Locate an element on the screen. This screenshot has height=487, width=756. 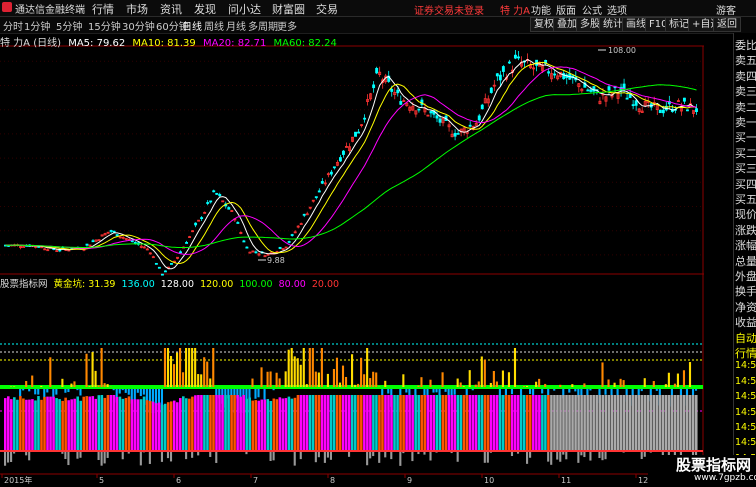
period-5min: 5分钟 is located at coordinates (69, 25).